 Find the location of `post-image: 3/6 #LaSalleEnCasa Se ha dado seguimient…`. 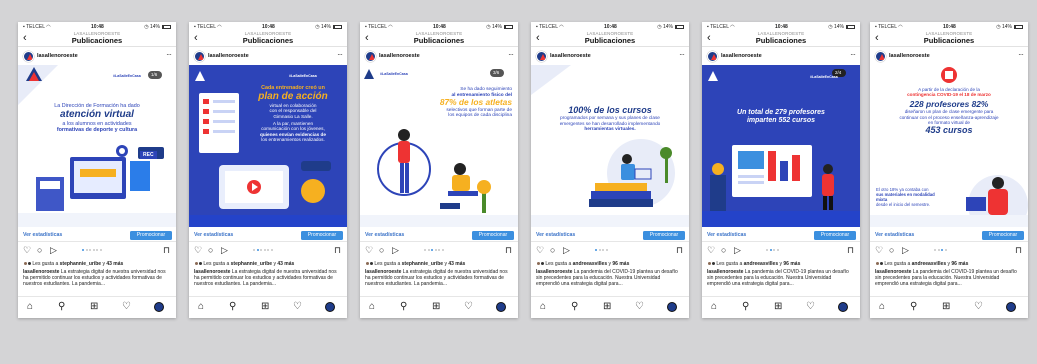

post-image: 3/6 #LaSalleEnCasa Se ha dado seguimient… is located at coordinates (439, 146).